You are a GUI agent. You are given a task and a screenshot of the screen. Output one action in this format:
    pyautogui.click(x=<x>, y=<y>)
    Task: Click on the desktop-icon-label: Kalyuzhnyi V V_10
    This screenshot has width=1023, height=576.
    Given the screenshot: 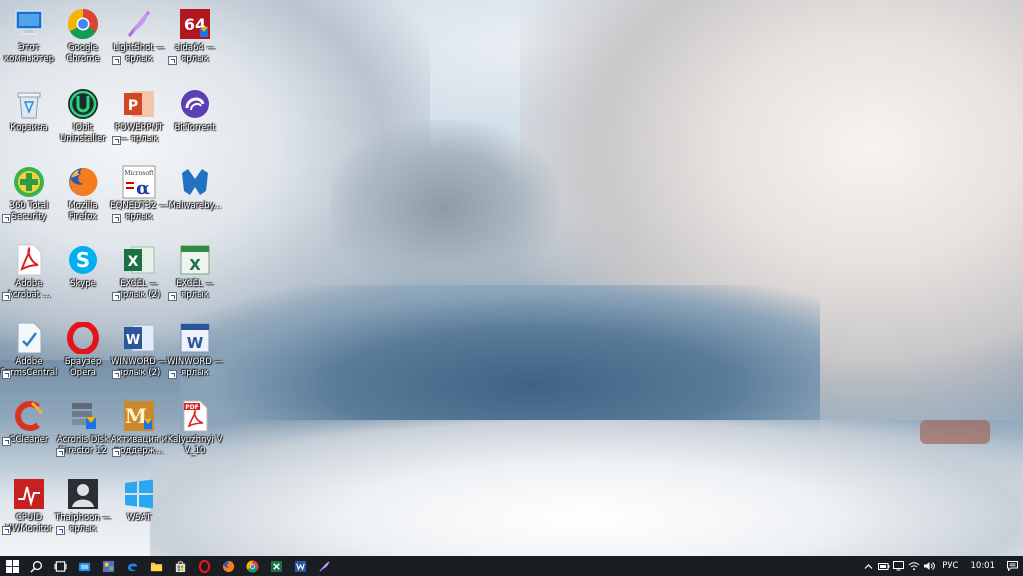 What is the action you would take?
    pyautogui.click(x=195, y=445)
    